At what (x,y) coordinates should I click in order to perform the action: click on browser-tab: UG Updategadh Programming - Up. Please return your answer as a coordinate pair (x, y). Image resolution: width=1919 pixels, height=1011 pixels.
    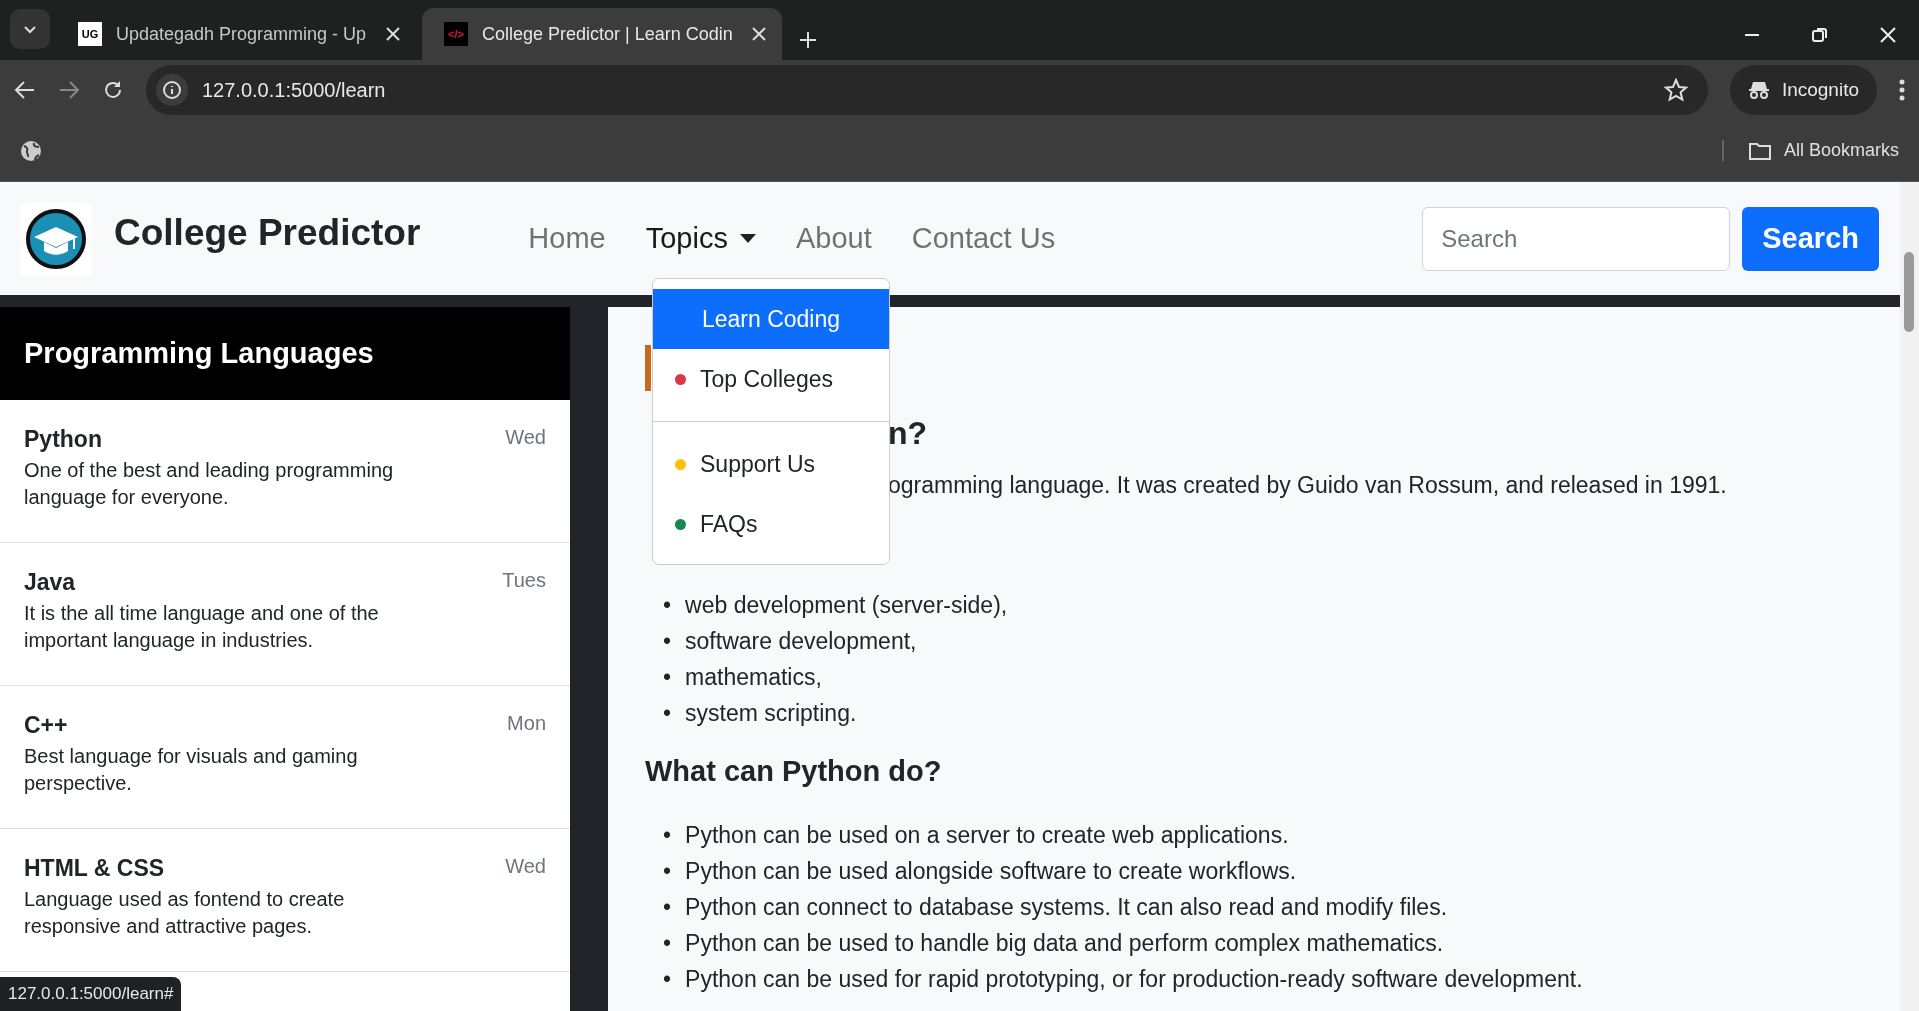
    Looking at the image, I should click on (236, 34).